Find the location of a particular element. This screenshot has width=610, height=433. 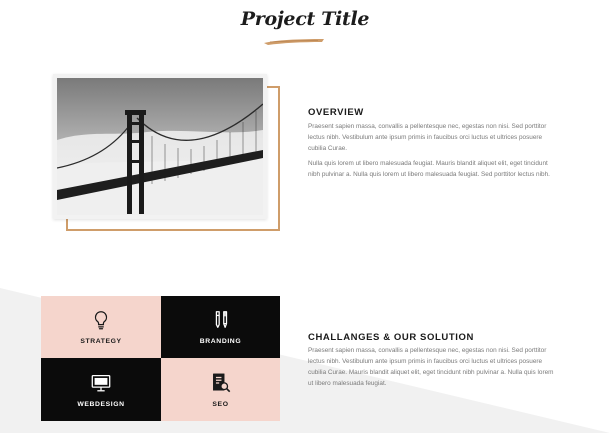

lightbulb-icon is located at coordinates (101, 320).